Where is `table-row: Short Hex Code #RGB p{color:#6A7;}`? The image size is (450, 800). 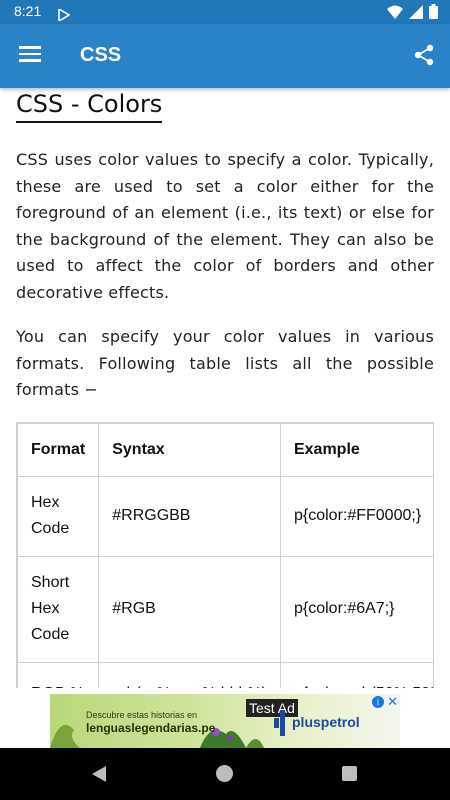 table-row: Short Hex Code #RGB p{color:#6A7;} is located at coordinates (225, 609).